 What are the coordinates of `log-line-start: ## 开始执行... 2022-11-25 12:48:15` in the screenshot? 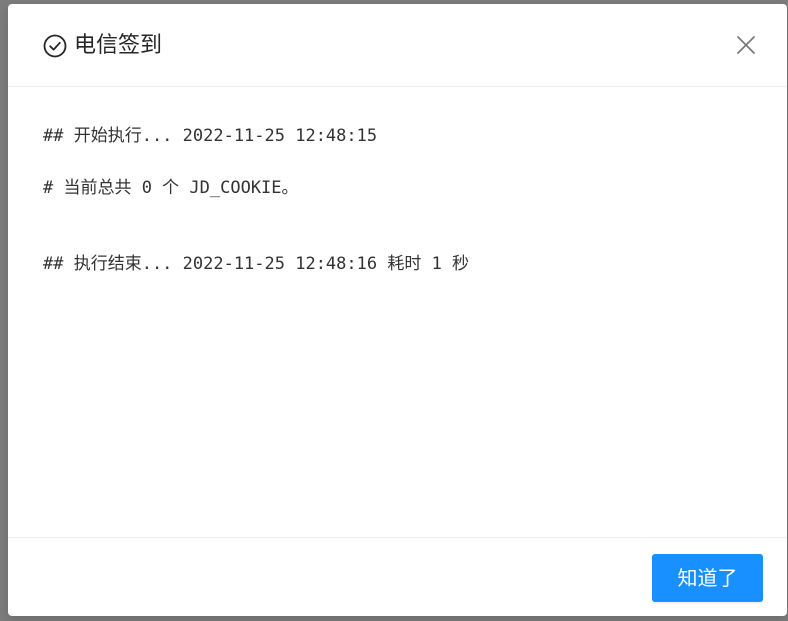 It's located at (210, 136).